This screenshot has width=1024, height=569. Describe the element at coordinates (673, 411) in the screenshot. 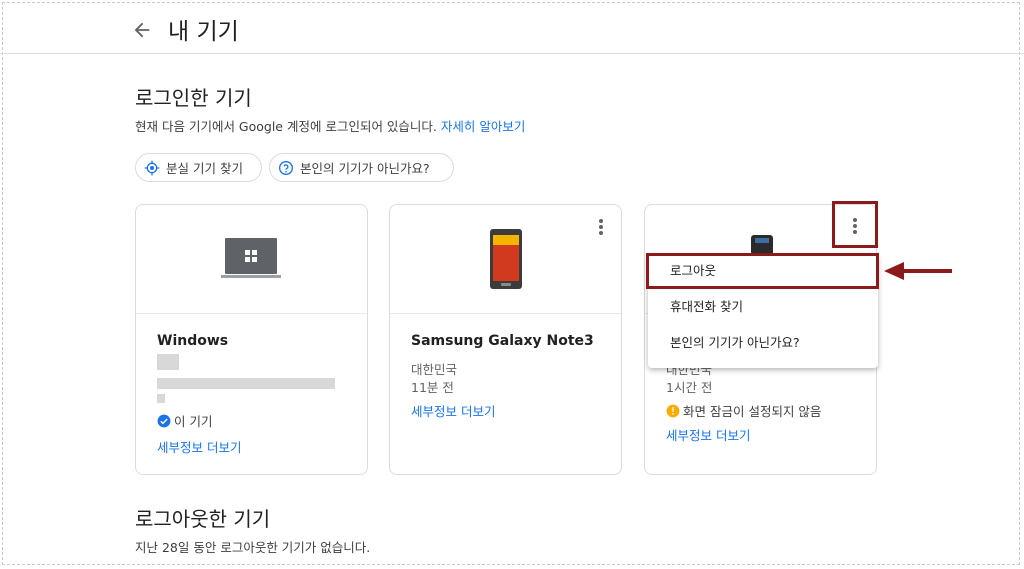

I see `warning-icon` at that location.